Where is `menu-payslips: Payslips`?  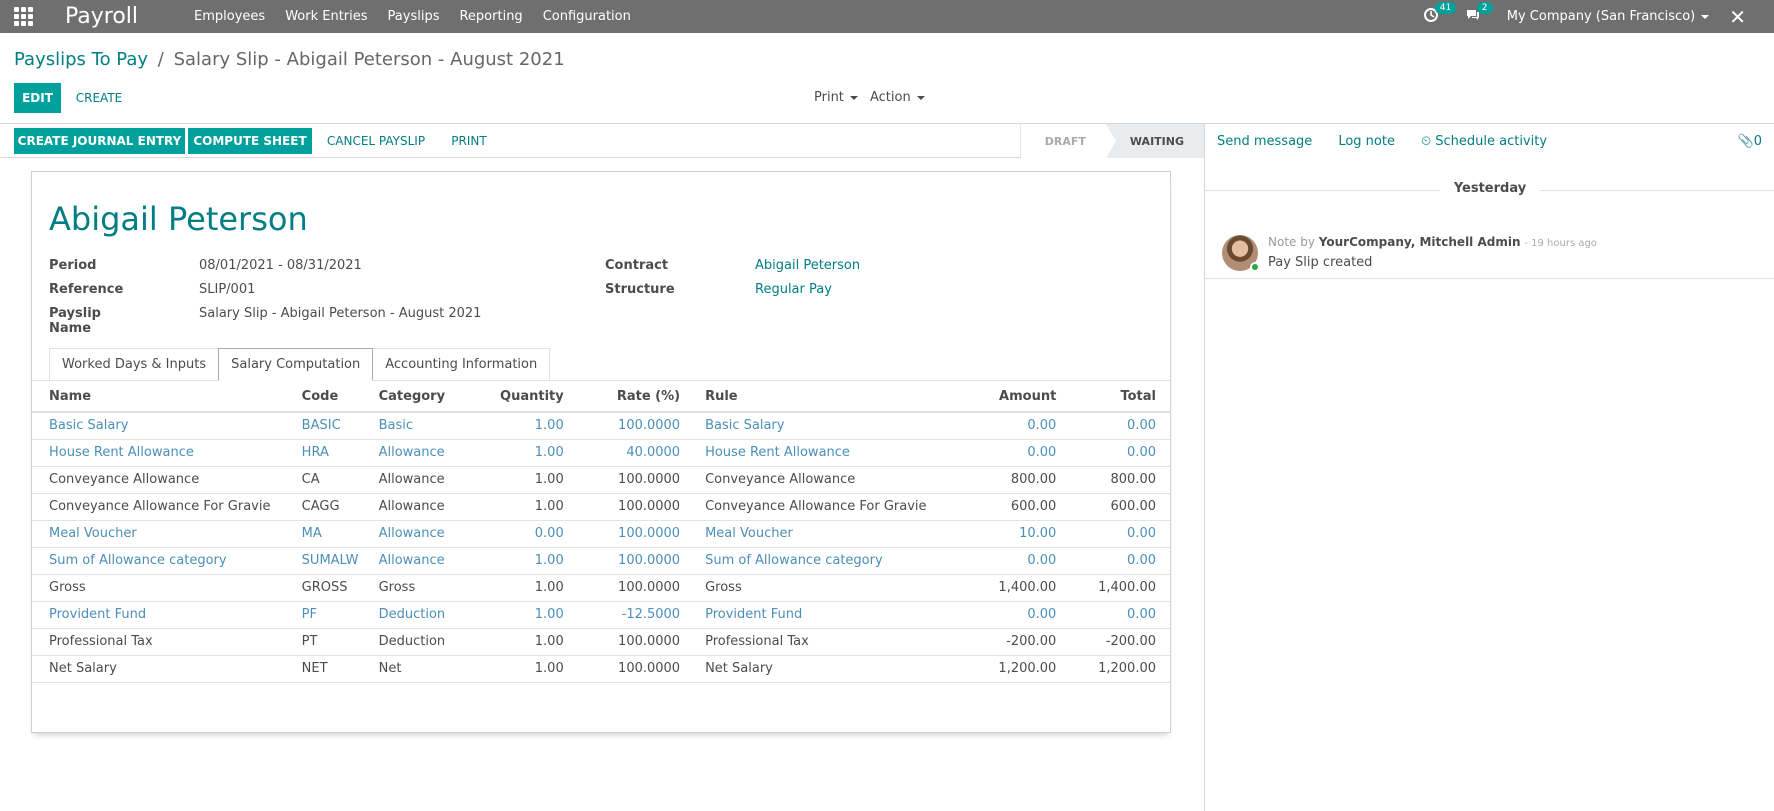 menu-payslips: Payslips is located at coordinates (414, 16).